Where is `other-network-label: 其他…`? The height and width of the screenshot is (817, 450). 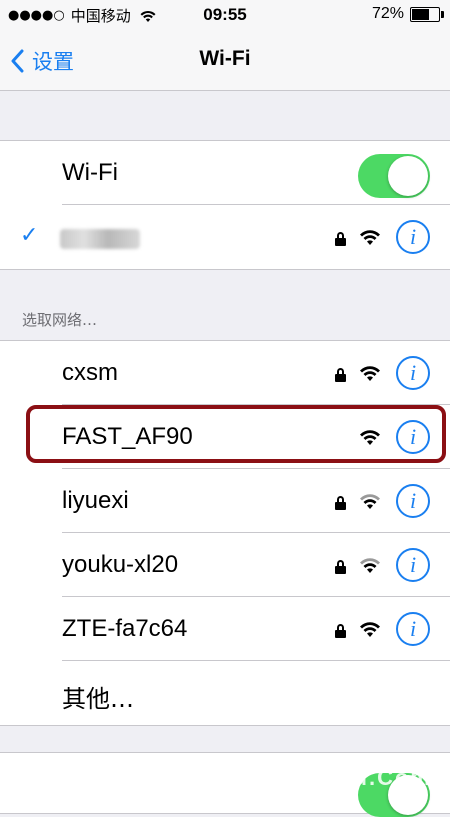 other-network-label: 其他… is located at coordinates (98, 699).